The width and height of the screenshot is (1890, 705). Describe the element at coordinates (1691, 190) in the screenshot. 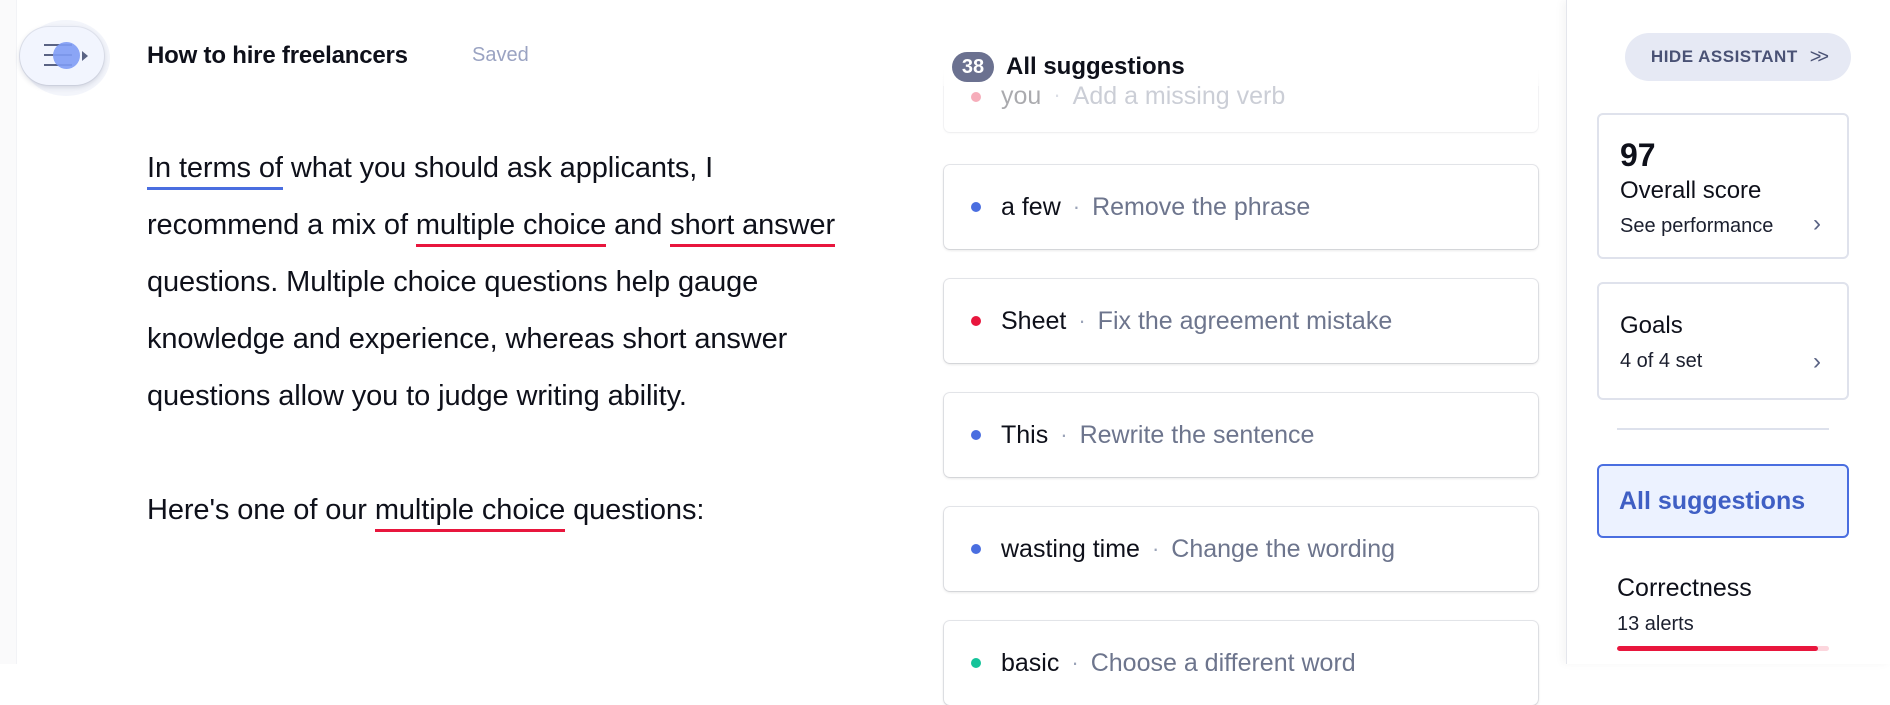

I see `overall-score-label: Overall score` at that location.